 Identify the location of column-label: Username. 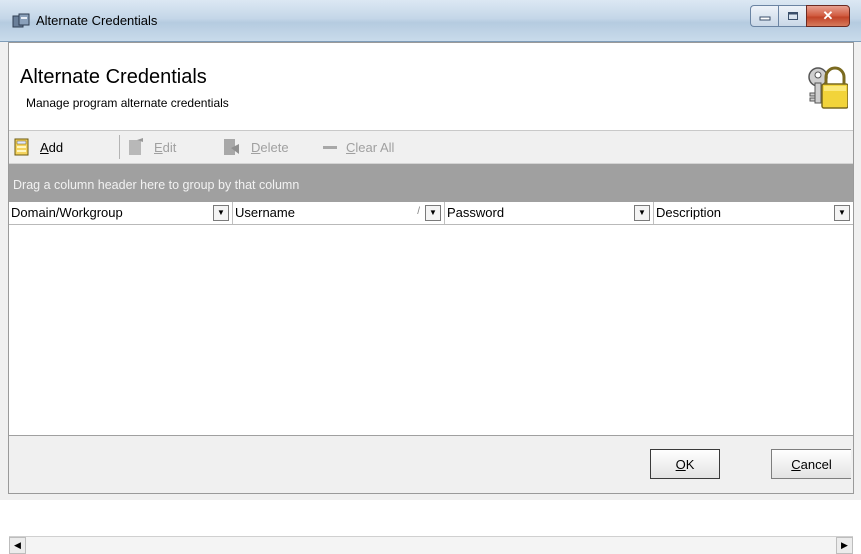
(265, 212).